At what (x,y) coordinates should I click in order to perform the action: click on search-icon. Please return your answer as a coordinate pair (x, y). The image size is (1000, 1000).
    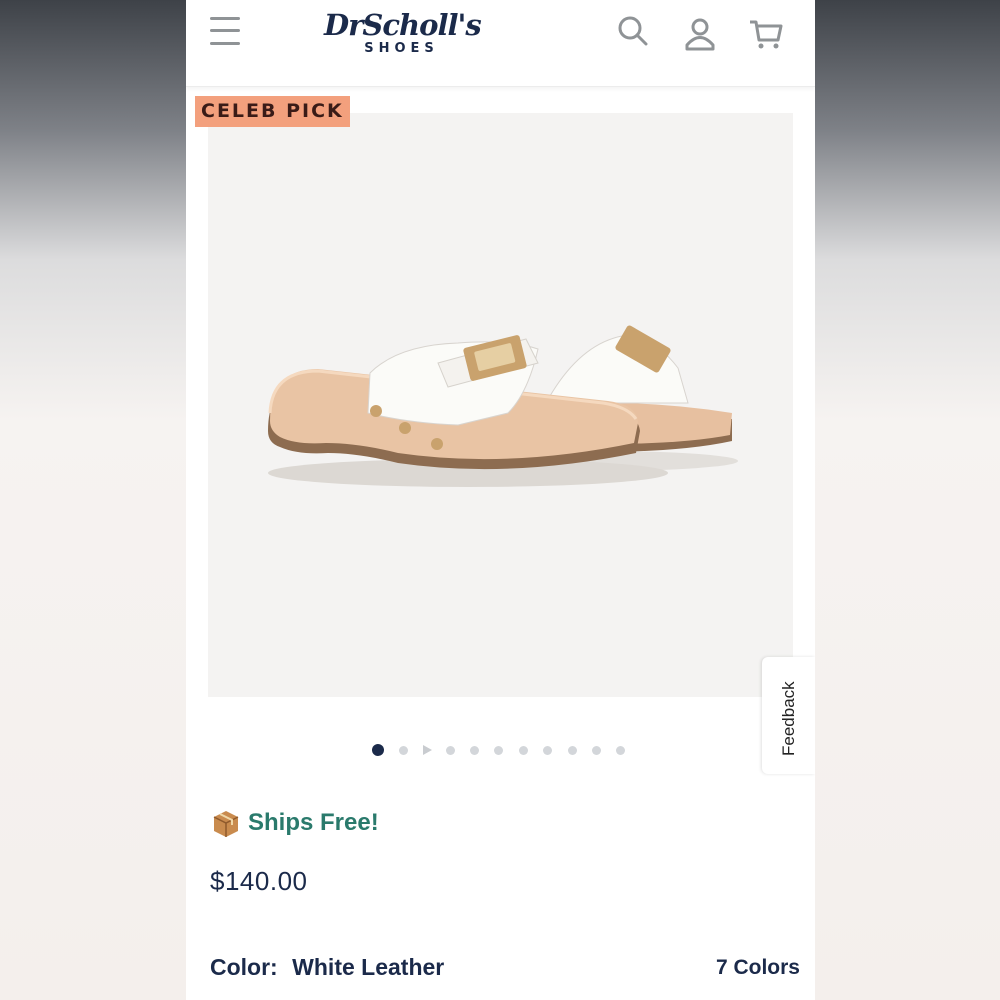
    Looking at the image, I should click on (634, 32).